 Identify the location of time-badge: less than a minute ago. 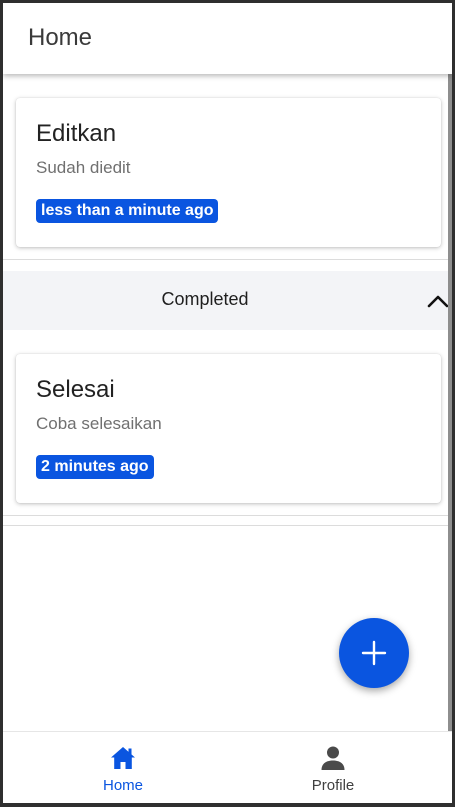
(127, 211).